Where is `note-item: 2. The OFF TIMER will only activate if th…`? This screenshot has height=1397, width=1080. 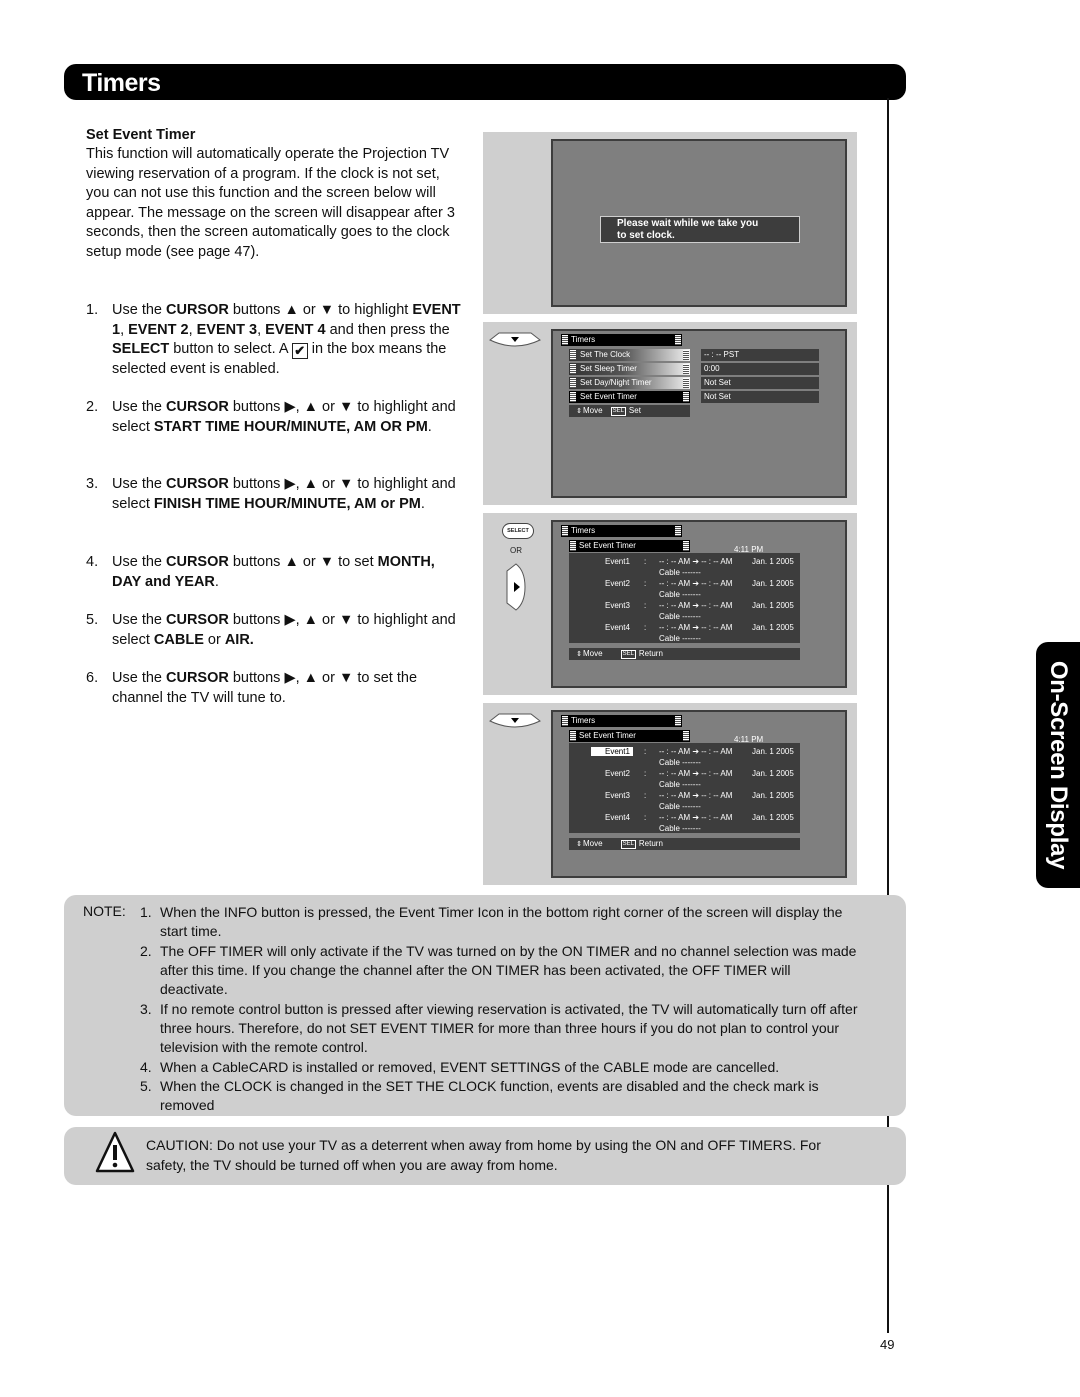 note-item: 2. The OFF TIMER will only activate if th… is located at coordinates (500, 970).